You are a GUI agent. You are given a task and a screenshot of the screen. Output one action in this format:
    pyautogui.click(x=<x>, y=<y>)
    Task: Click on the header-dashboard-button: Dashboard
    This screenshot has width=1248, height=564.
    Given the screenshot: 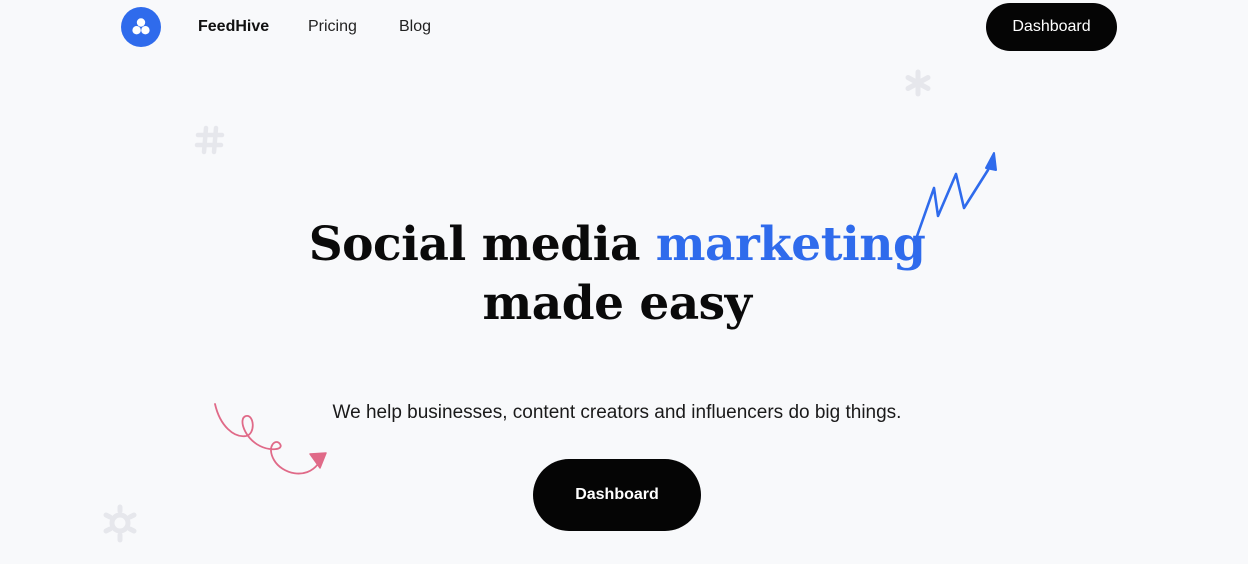 What is the action you would take?
    pyautogui.click(x=1051, y=27)
    